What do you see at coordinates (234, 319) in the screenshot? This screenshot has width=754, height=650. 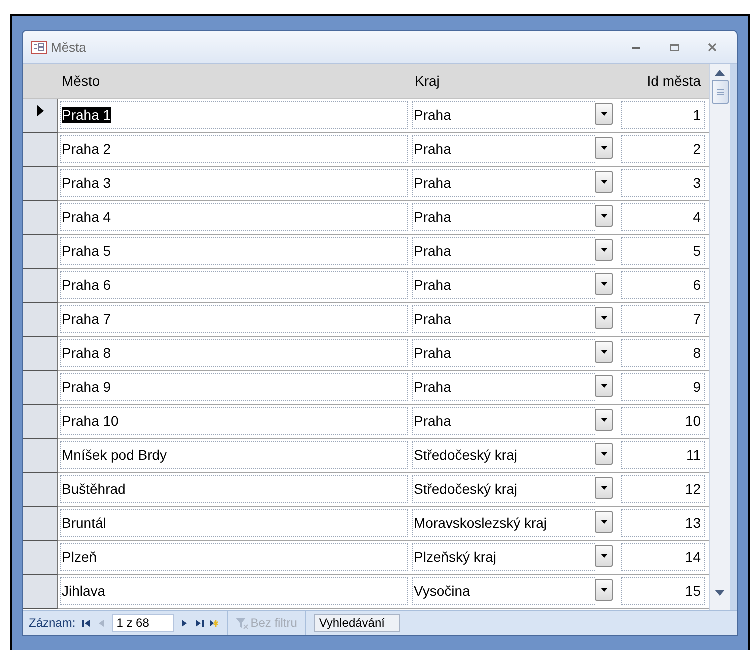 I see `table-cell: Praha 7` at bounding box center [234, 319].